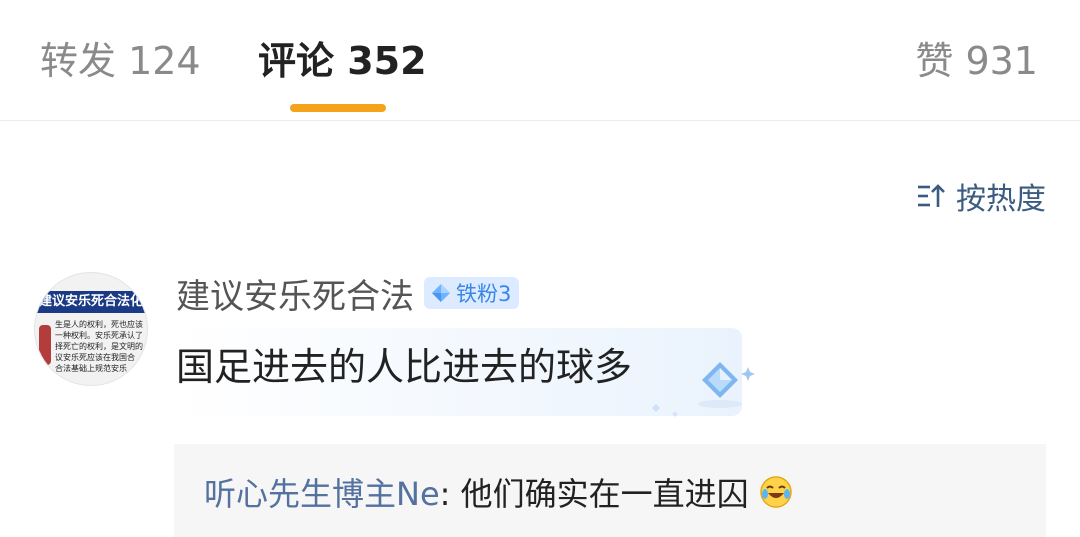  Describe the element at coordinates (599, 494) in the screenshot. I see `reply-text: 他们确实在一直进囚` at that location.